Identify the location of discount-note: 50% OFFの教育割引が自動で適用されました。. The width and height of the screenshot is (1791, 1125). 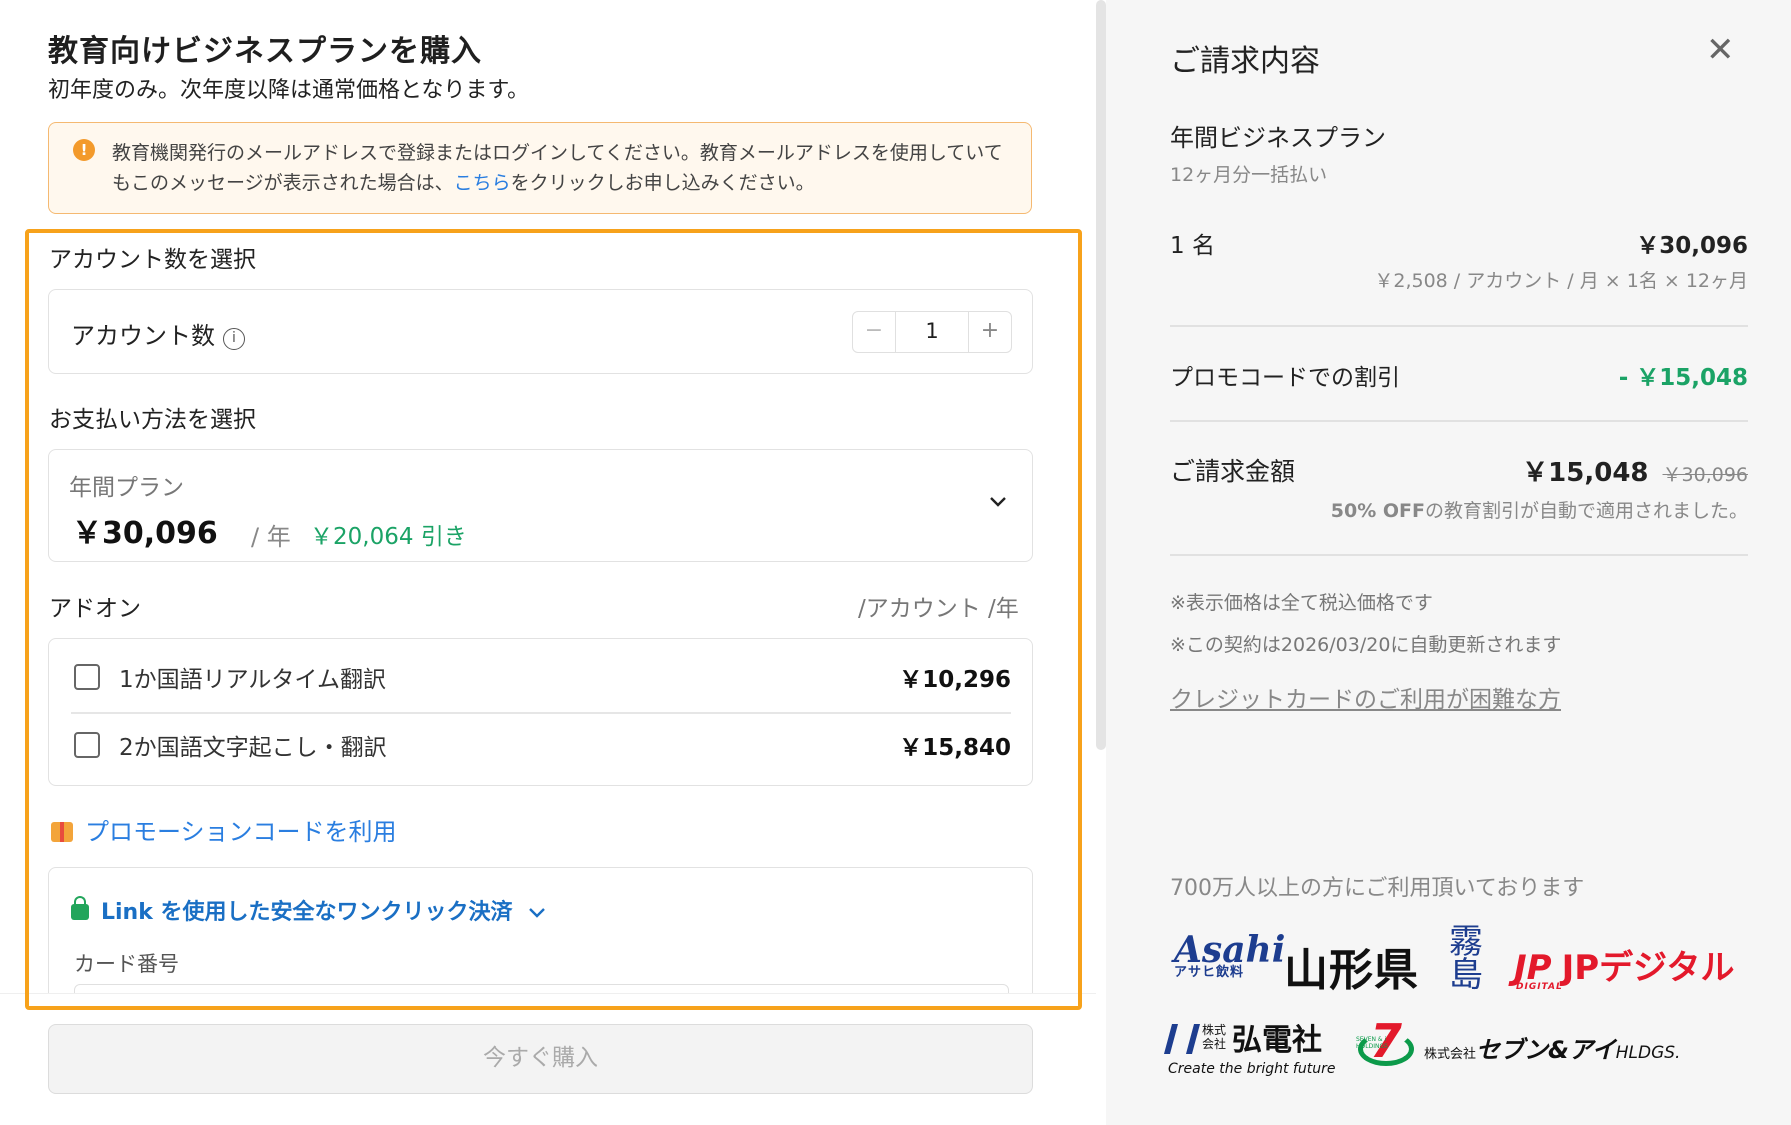
(1539, 511).